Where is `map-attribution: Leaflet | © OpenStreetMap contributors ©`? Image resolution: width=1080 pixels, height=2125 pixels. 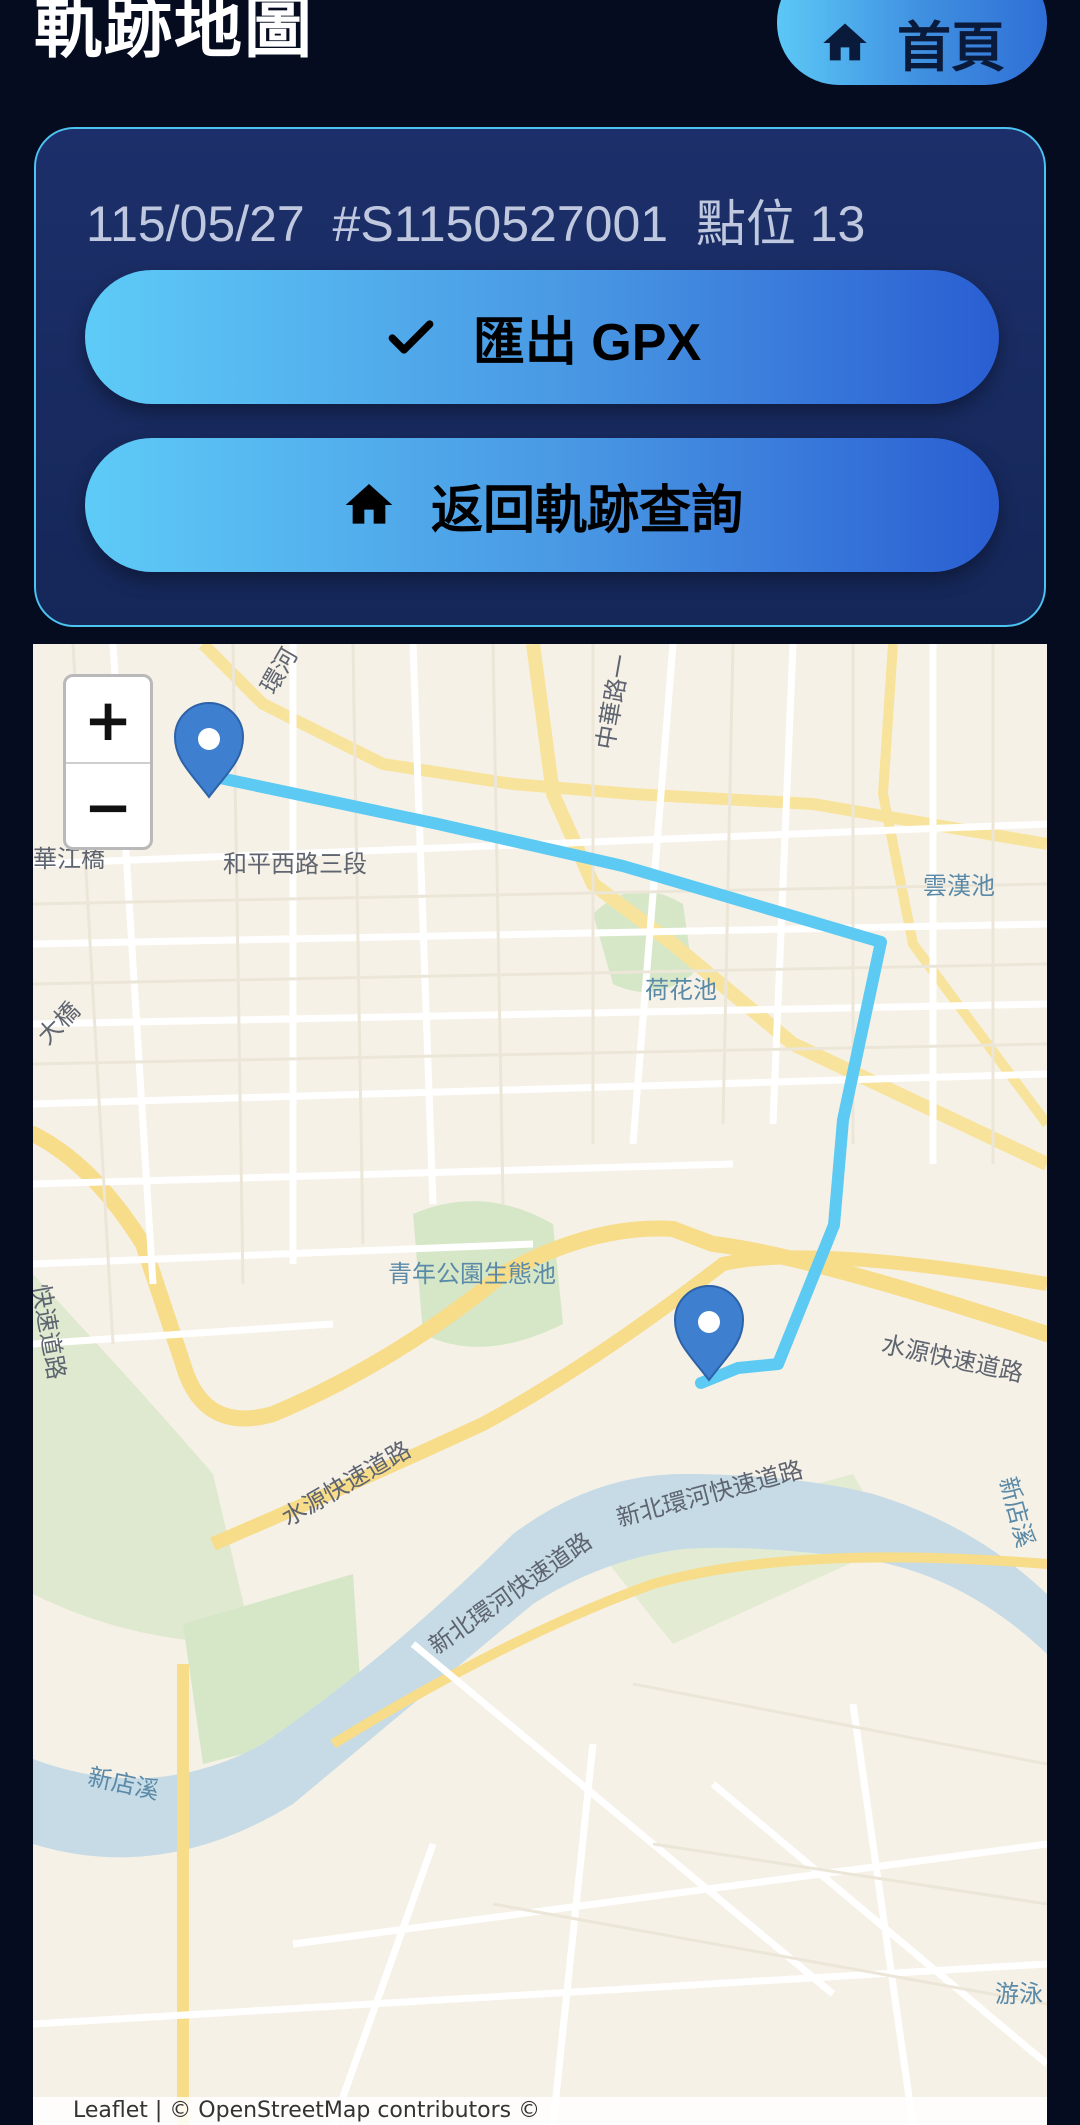 map-attribution: Leaflet | © OpenStreetMap contributors © is located at coordinates (540, 2111).